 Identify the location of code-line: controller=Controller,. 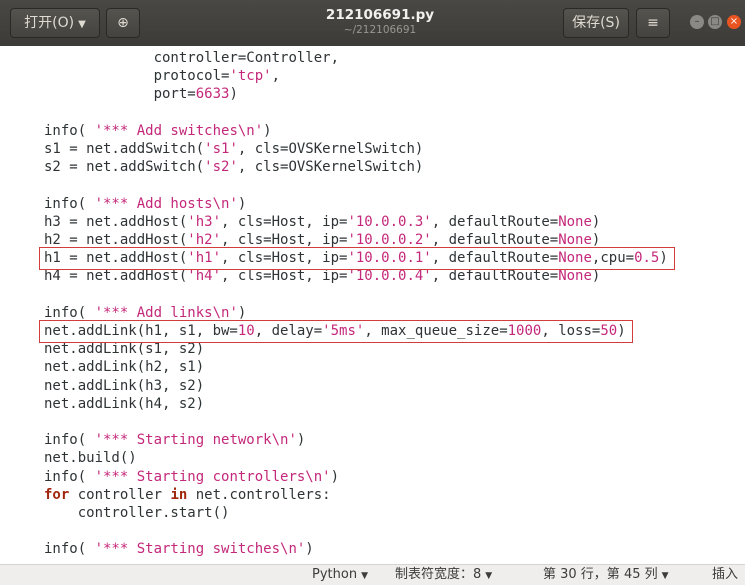
(246, 58).